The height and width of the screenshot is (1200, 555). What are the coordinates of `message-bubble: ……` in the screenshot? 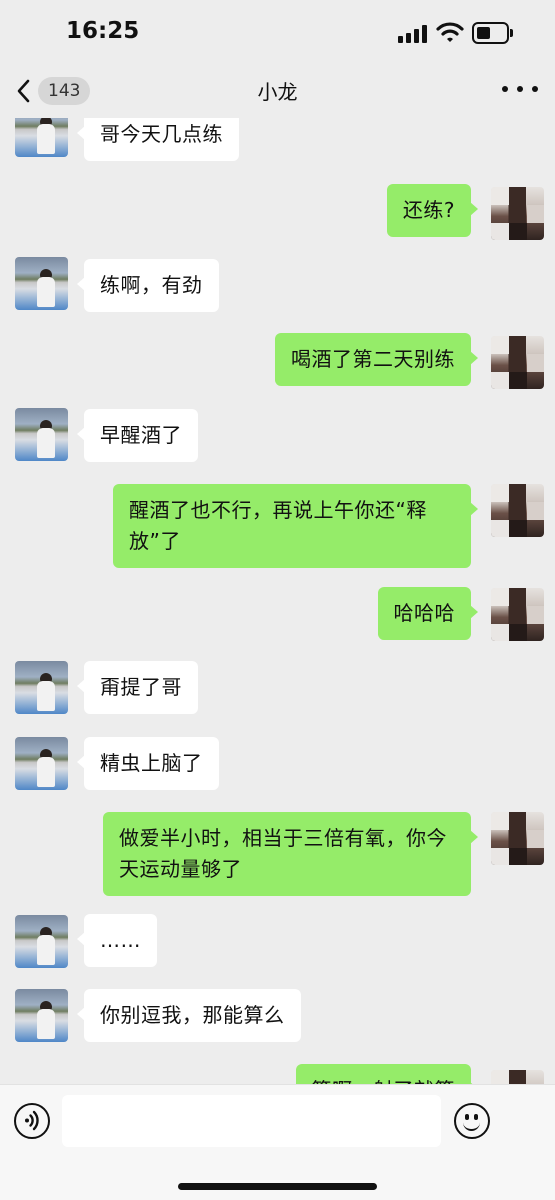 It's located at (117, 940).